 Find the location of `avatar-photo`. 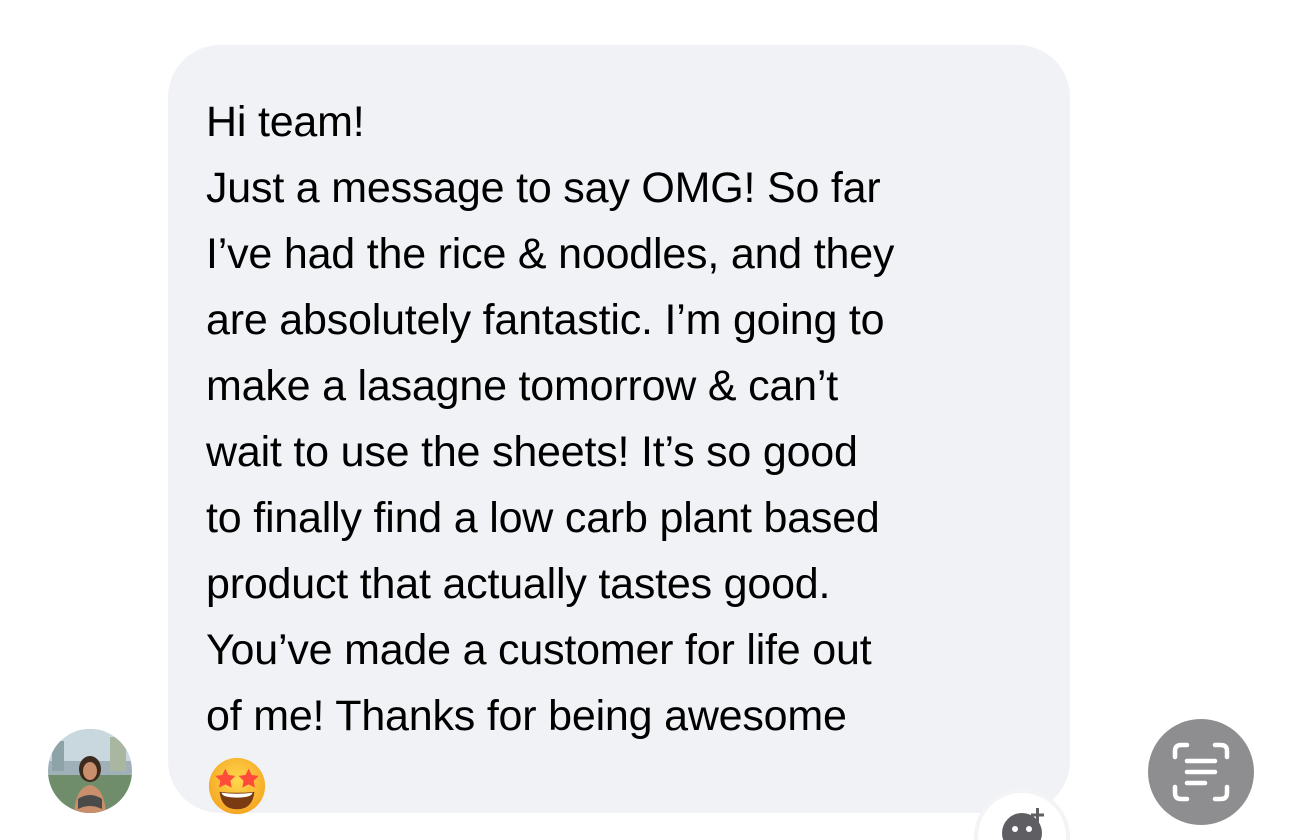

avatar-photo is located at coordinates (90, 771).